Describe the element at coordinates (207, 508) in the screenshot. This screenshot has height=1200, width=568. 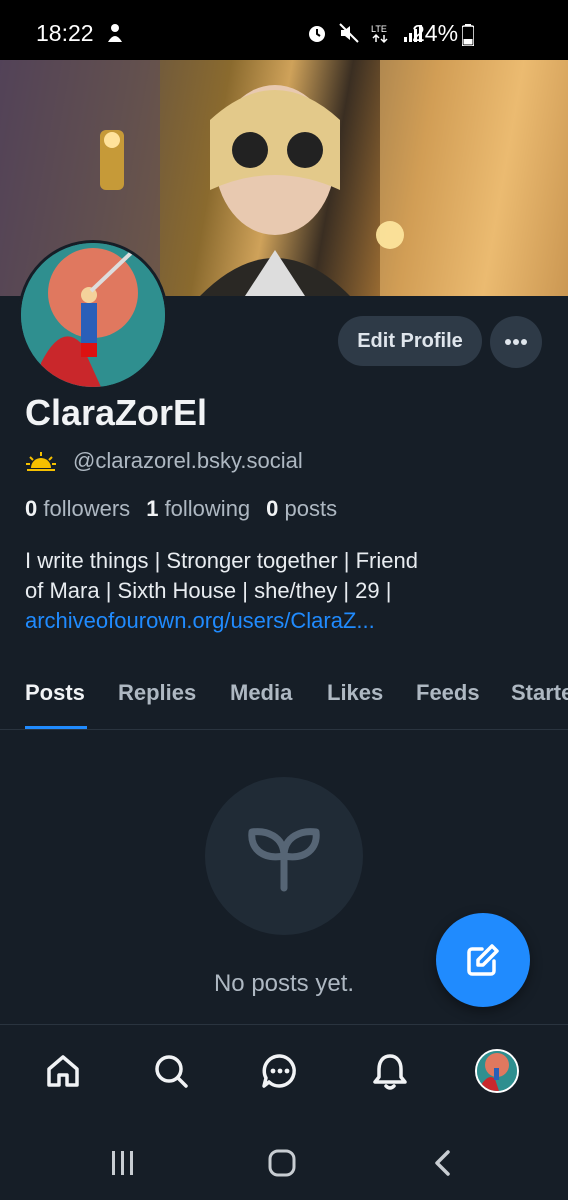
I see `following-label: following` at that location.